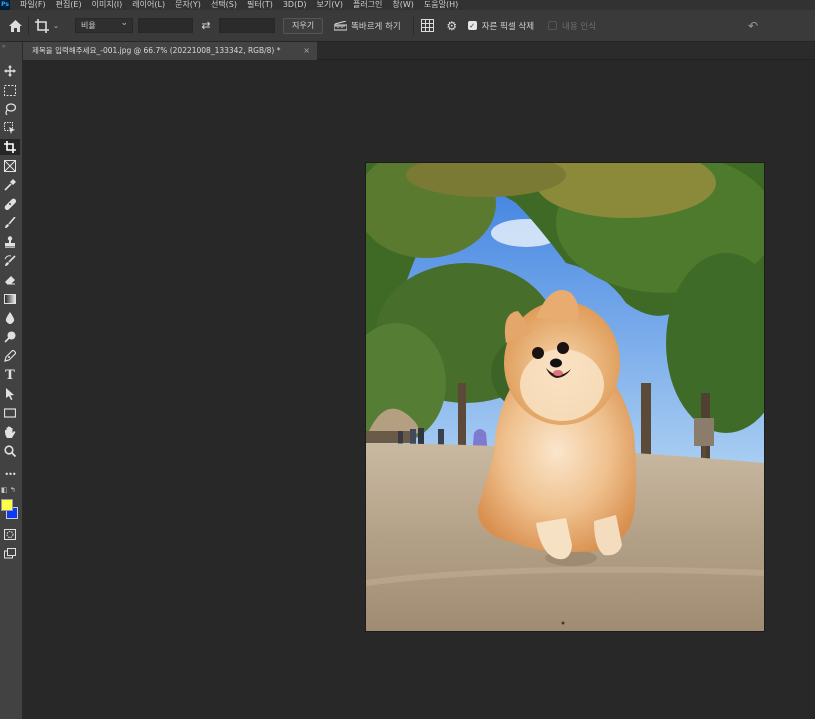  I want to click on type-tool-icon: T, so click(10, 375).